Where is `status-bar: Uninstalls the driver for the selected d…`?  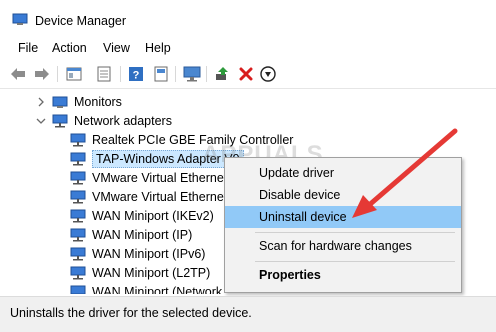 status-bar: Uninstalls the driver for the selected d… is located at coordinates (248, 314).